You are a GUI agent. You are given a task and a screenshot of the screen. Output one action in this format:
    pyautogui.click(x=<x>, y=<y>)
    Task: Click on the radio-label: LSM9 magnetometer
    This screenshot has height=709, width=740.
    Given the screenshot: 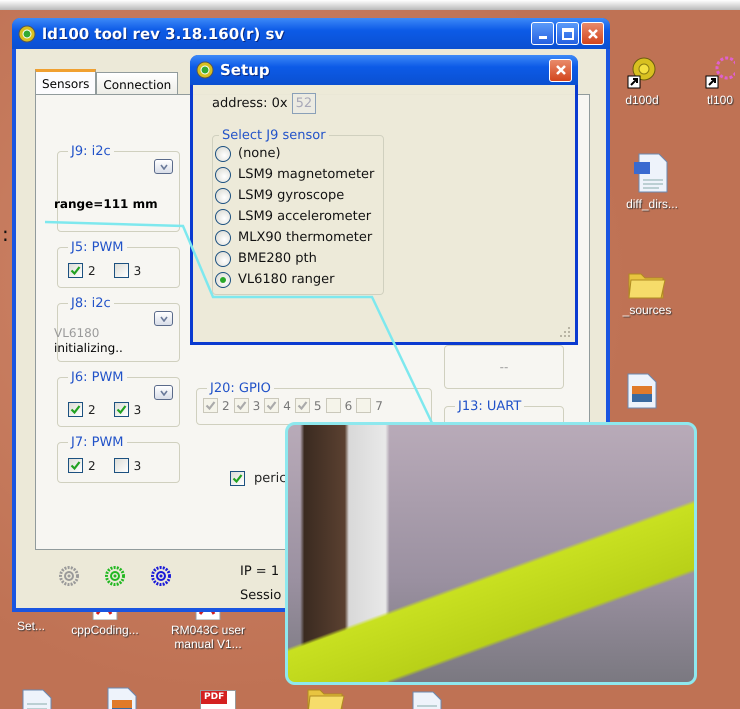 What is the action you would take?
    pyautogui.click(x=306, y=174)
    